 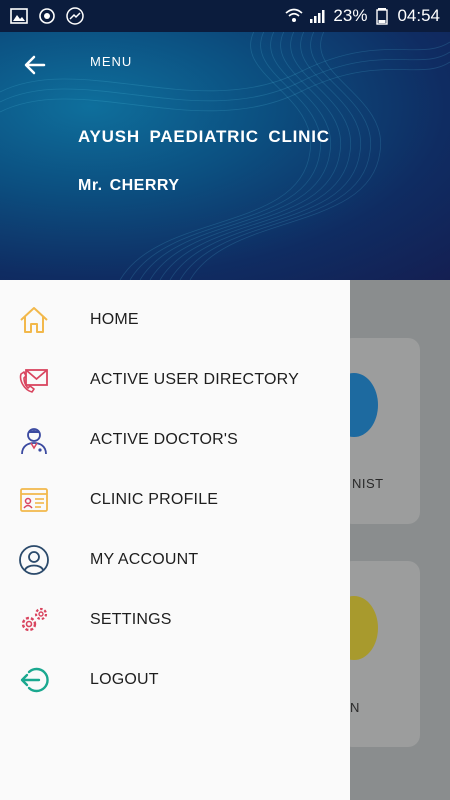 What do you see at coordinates (34, 620) in the screenshot?
I see `gears-icon` at bounding box center [34, 620].